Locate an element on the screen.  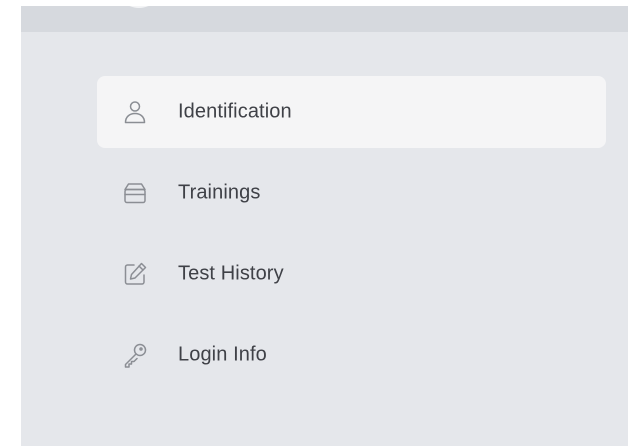
key-icon is located at coordinates (135, 355).